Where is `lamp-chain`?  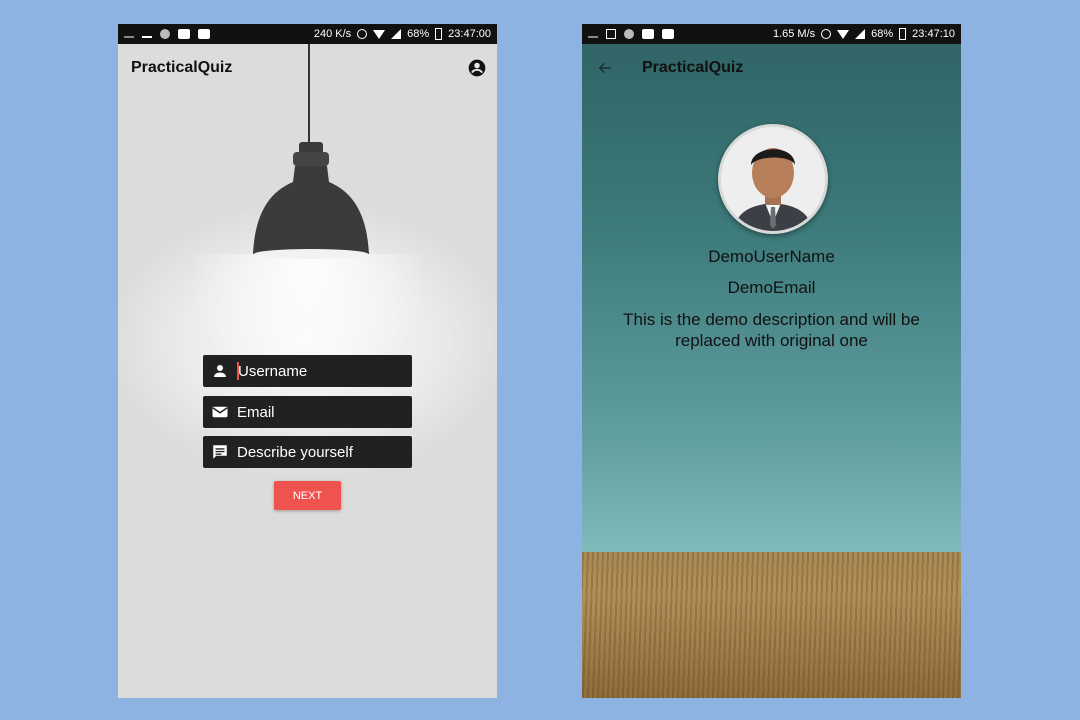
lamp-chain is located at coordinates (311, 93).